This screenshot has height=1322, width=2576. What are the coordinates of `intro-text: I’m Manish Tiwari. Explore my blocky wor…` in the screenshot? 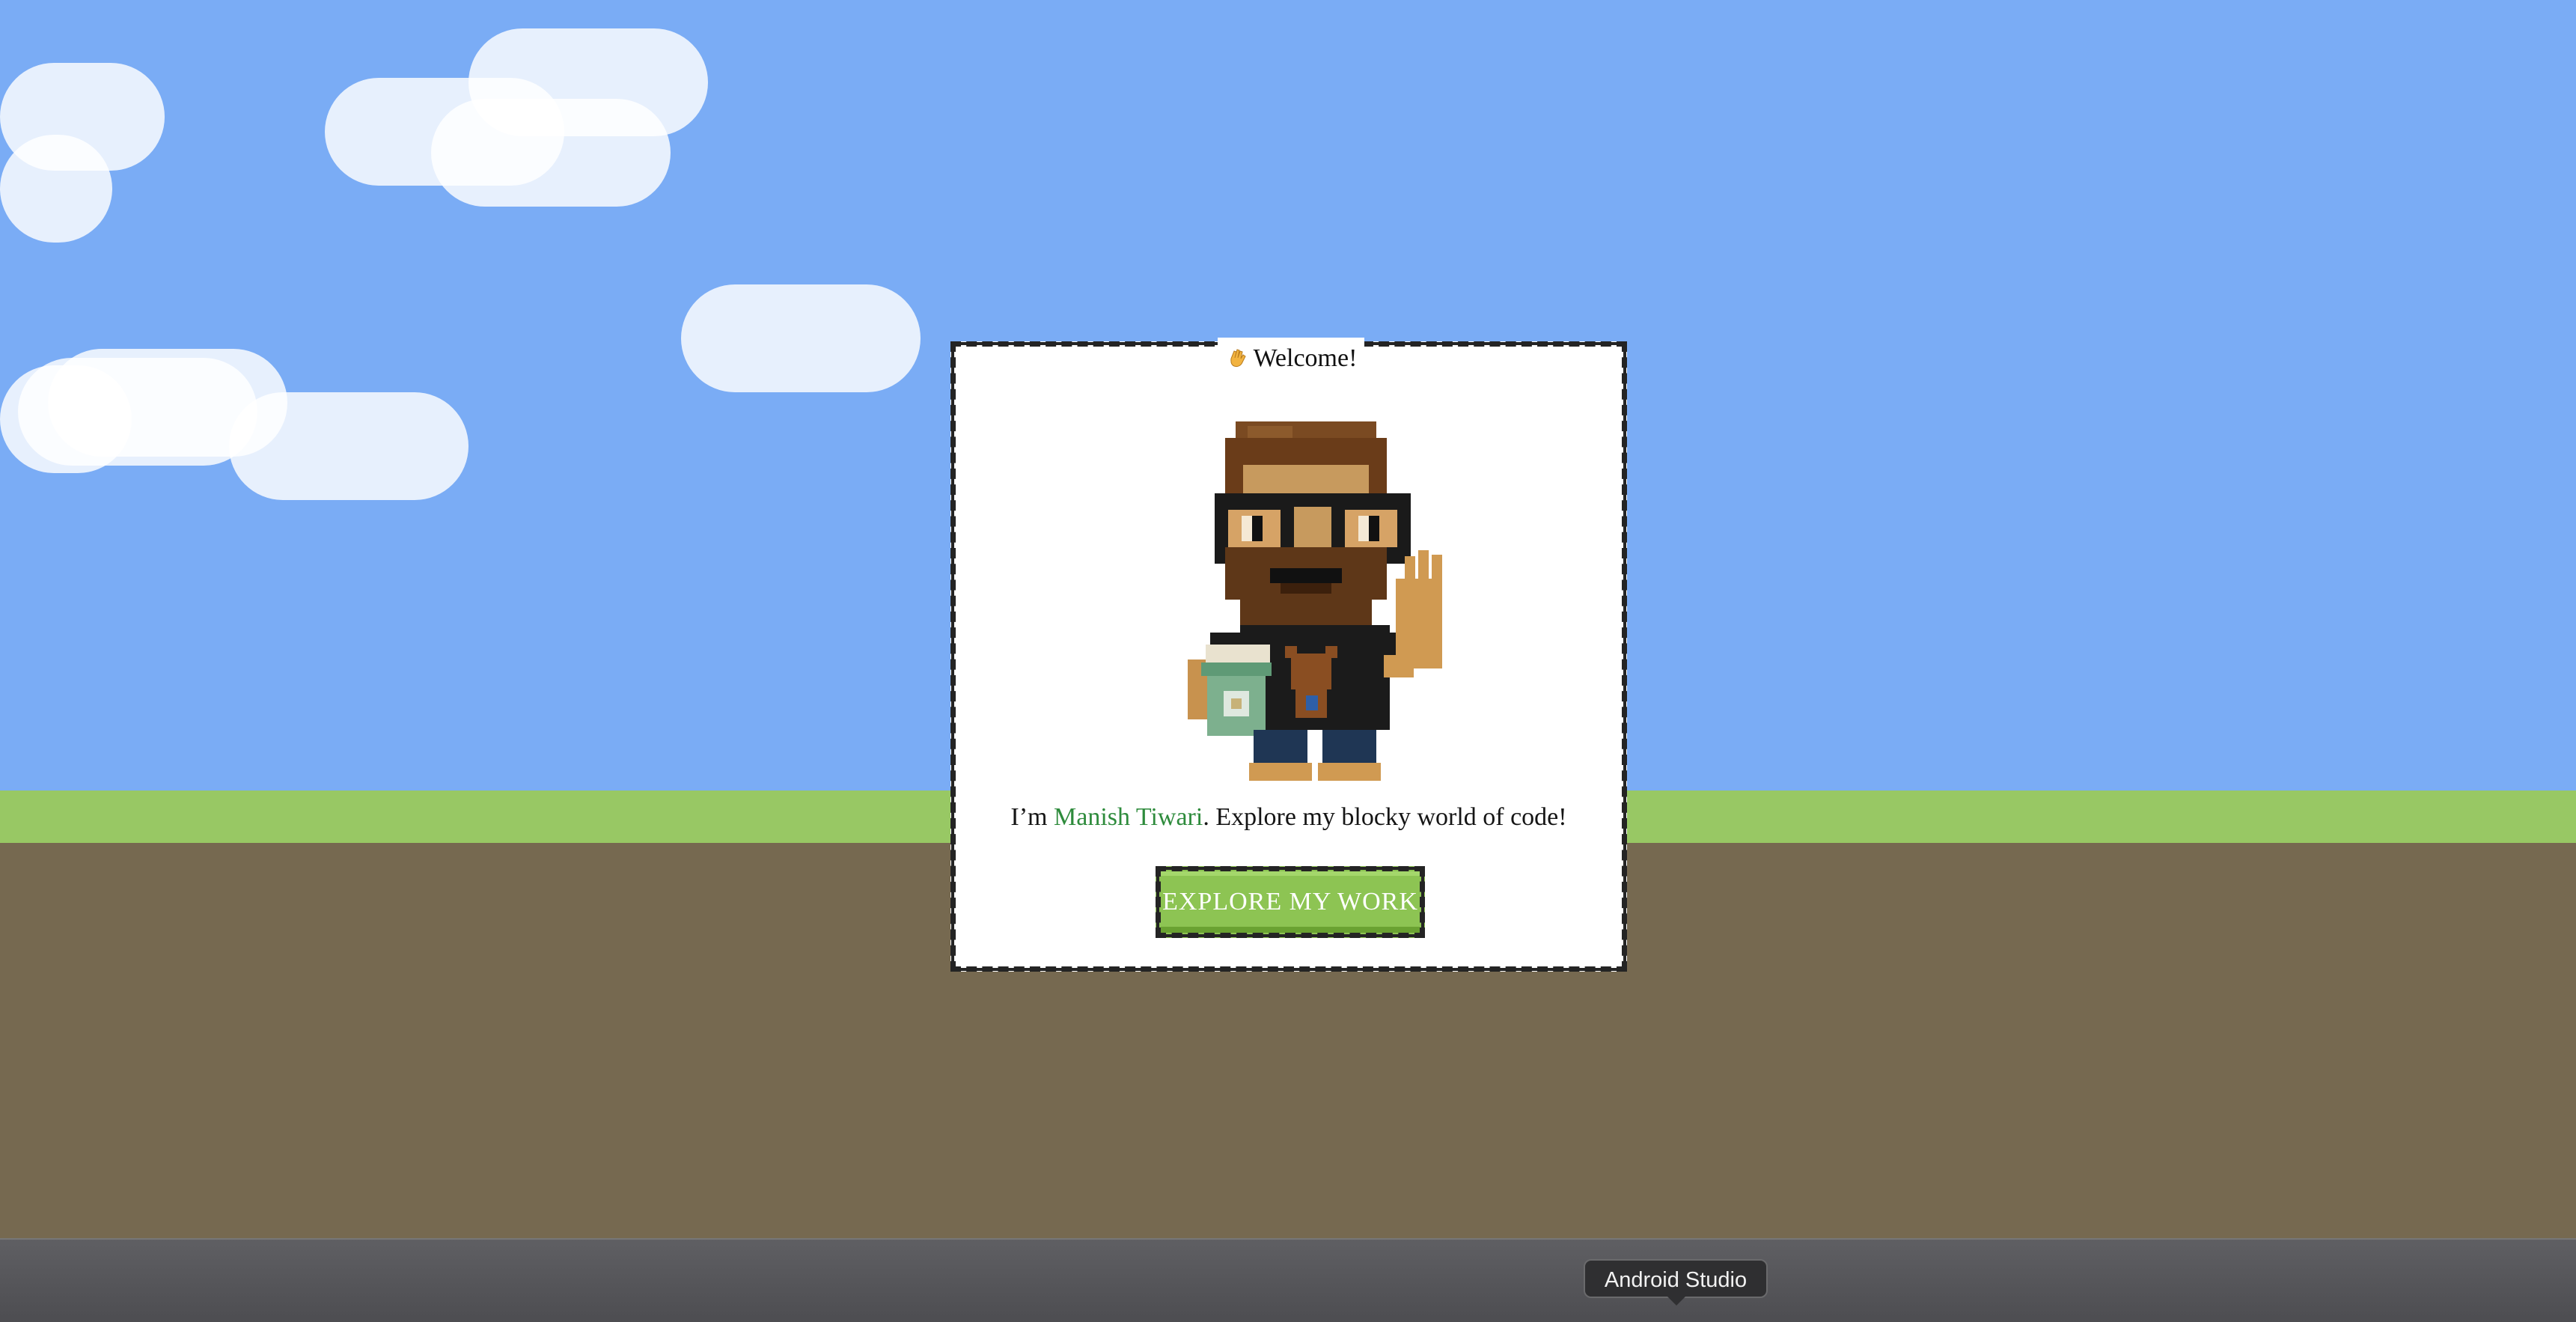 It's located at (1289, 817).